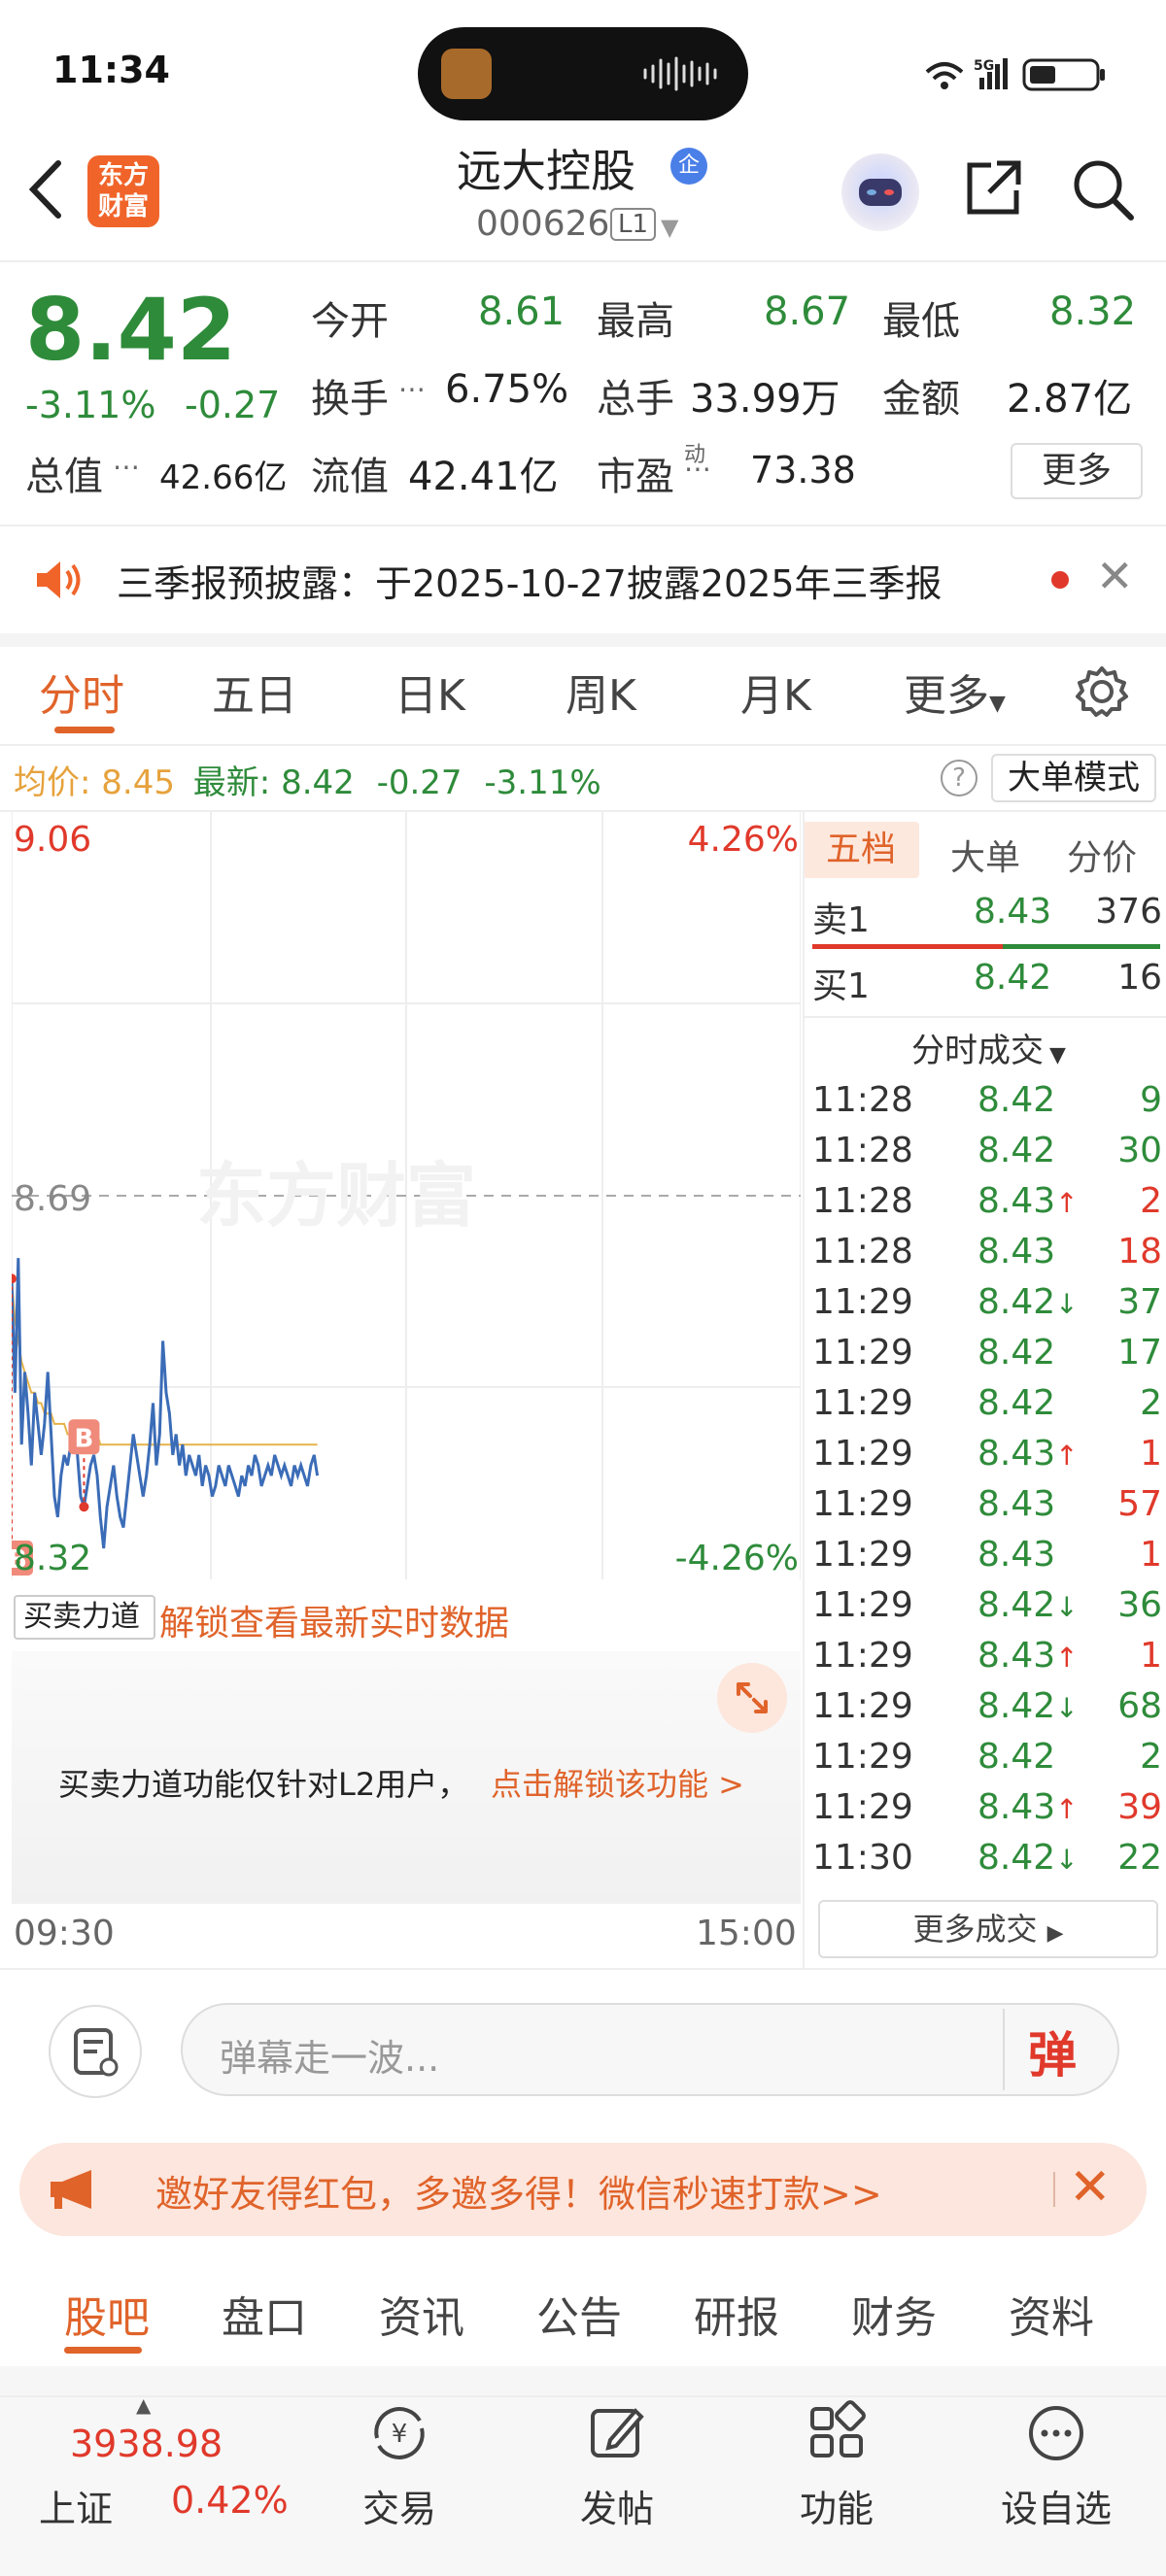 The height and width of the screenshot is (2576, 1166). I want to click on nav-trade-label: 交易, so click(398, 2509).